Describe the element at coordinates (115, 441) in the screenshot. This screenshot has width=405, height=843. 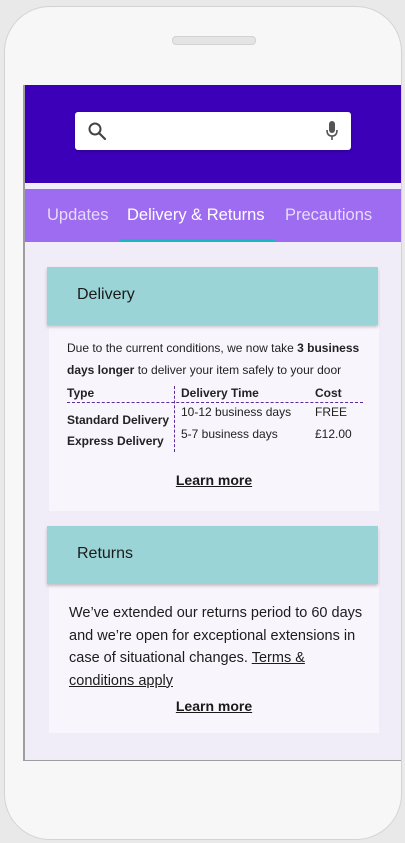
I see `table-cell-type: Express Delivery` at that location.